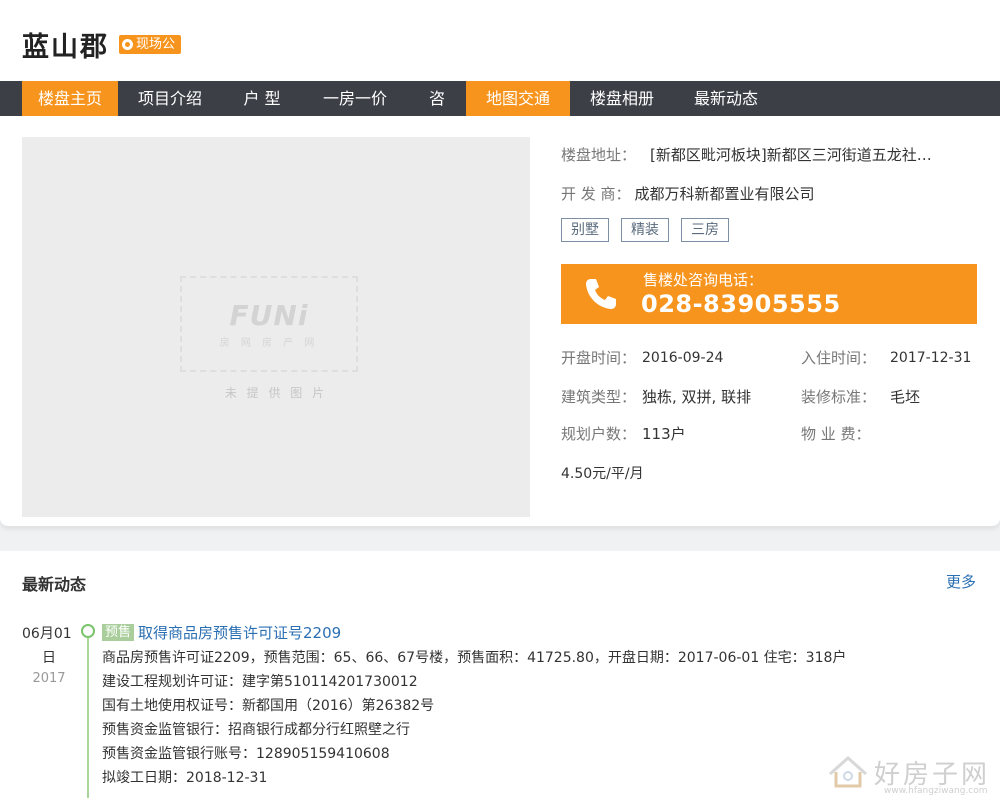 This screenshot has height=798, width=1000. I want to click on tag-three-bedroom: 三房, so click(705, 230).